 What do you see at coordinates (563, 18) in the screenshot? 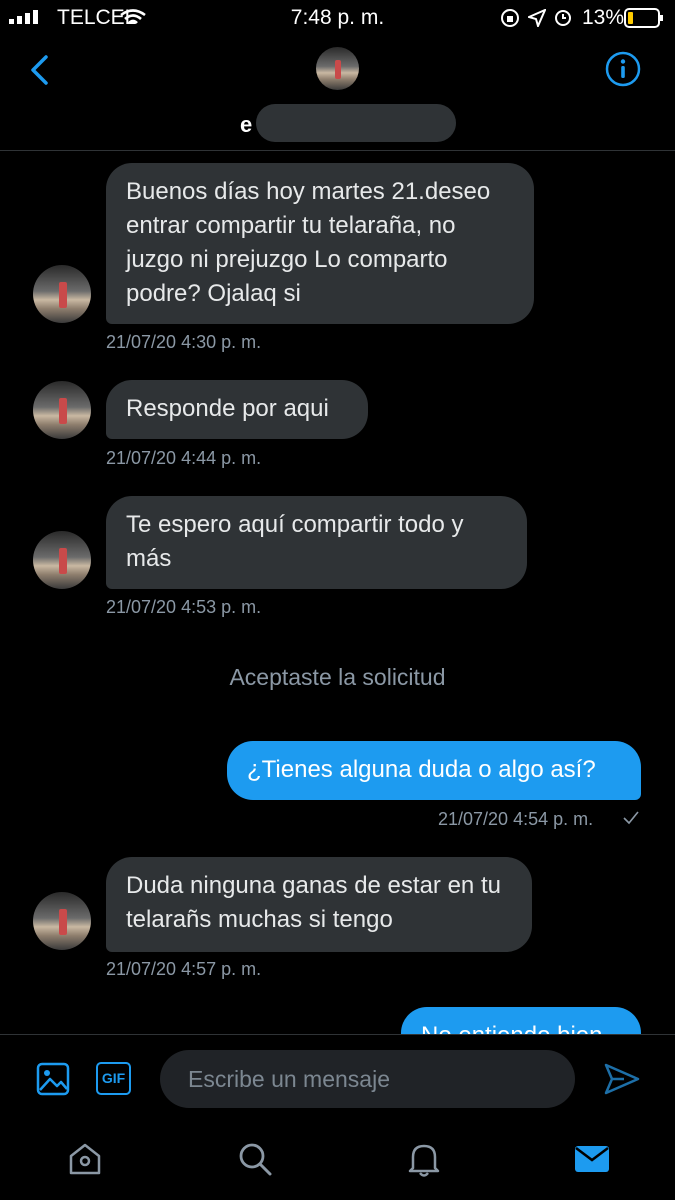
I see `alarm-icon` at bounding box center [563, 18].